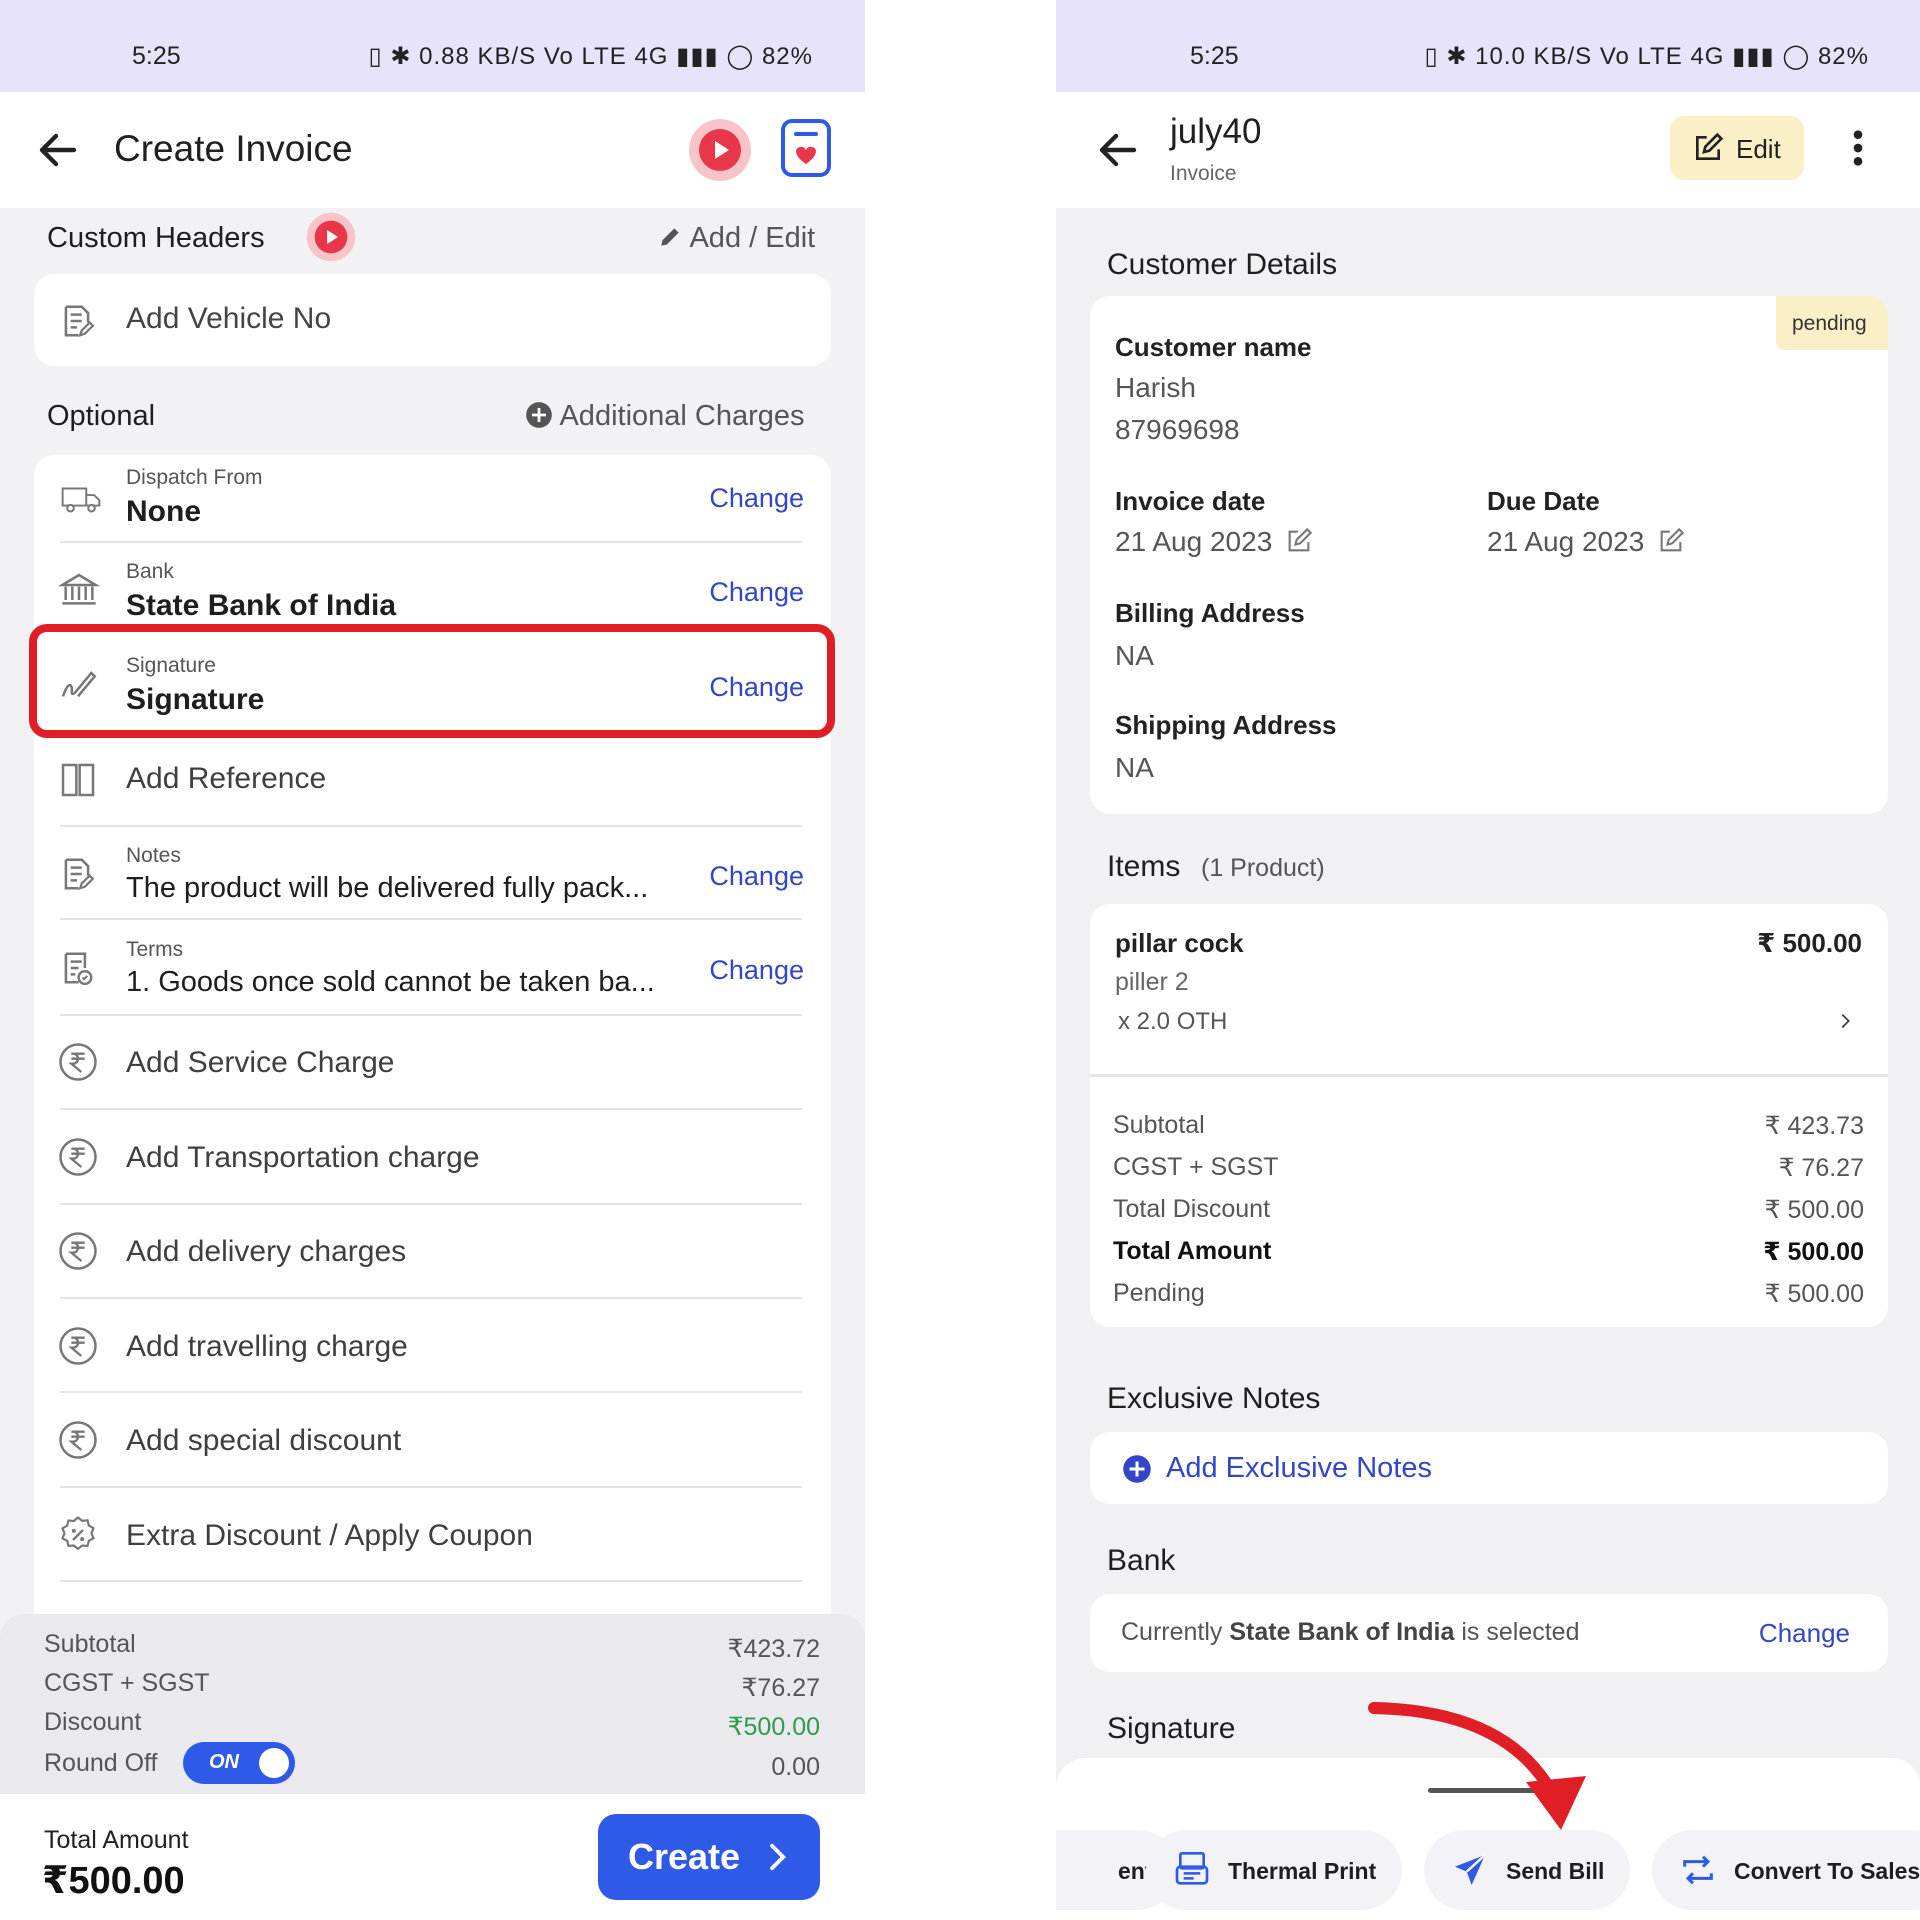 This screenshot has width=1920, height=1920. I want to click on add-transportation-charge-label: Add Transportation charge, so click(303, 1157).